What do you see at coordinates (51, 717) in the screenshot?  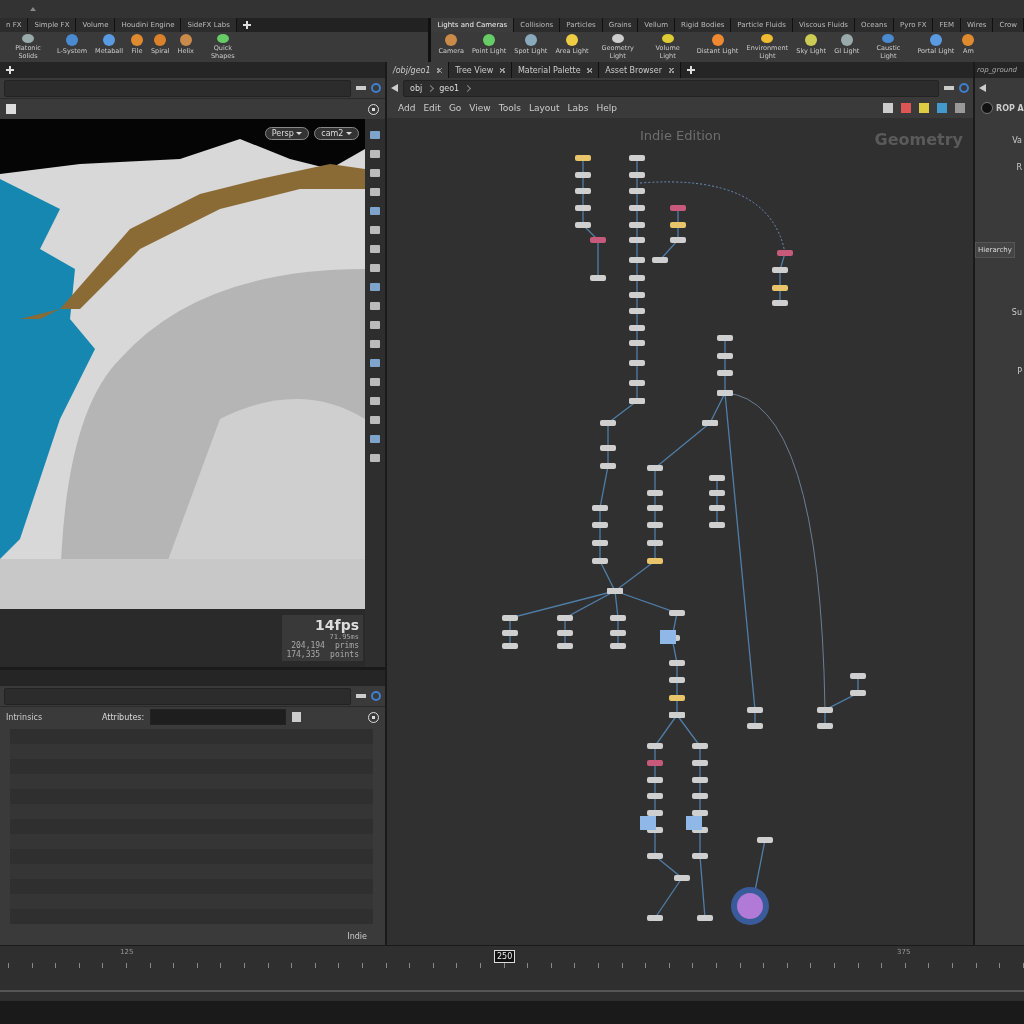 I see `intrinsics-tab: Intrinsics` at bounding box center [51, 717].